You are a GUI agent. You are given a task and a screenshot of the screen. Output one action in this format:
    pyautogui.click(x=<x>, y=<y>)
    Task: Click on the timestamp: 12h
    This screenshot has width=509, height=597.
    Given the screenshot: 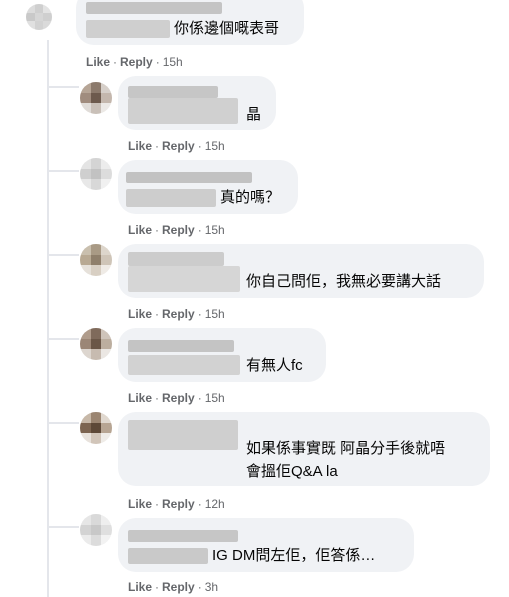 What is the action you would take?
    pyautogui.click(x=215, y=504)
    